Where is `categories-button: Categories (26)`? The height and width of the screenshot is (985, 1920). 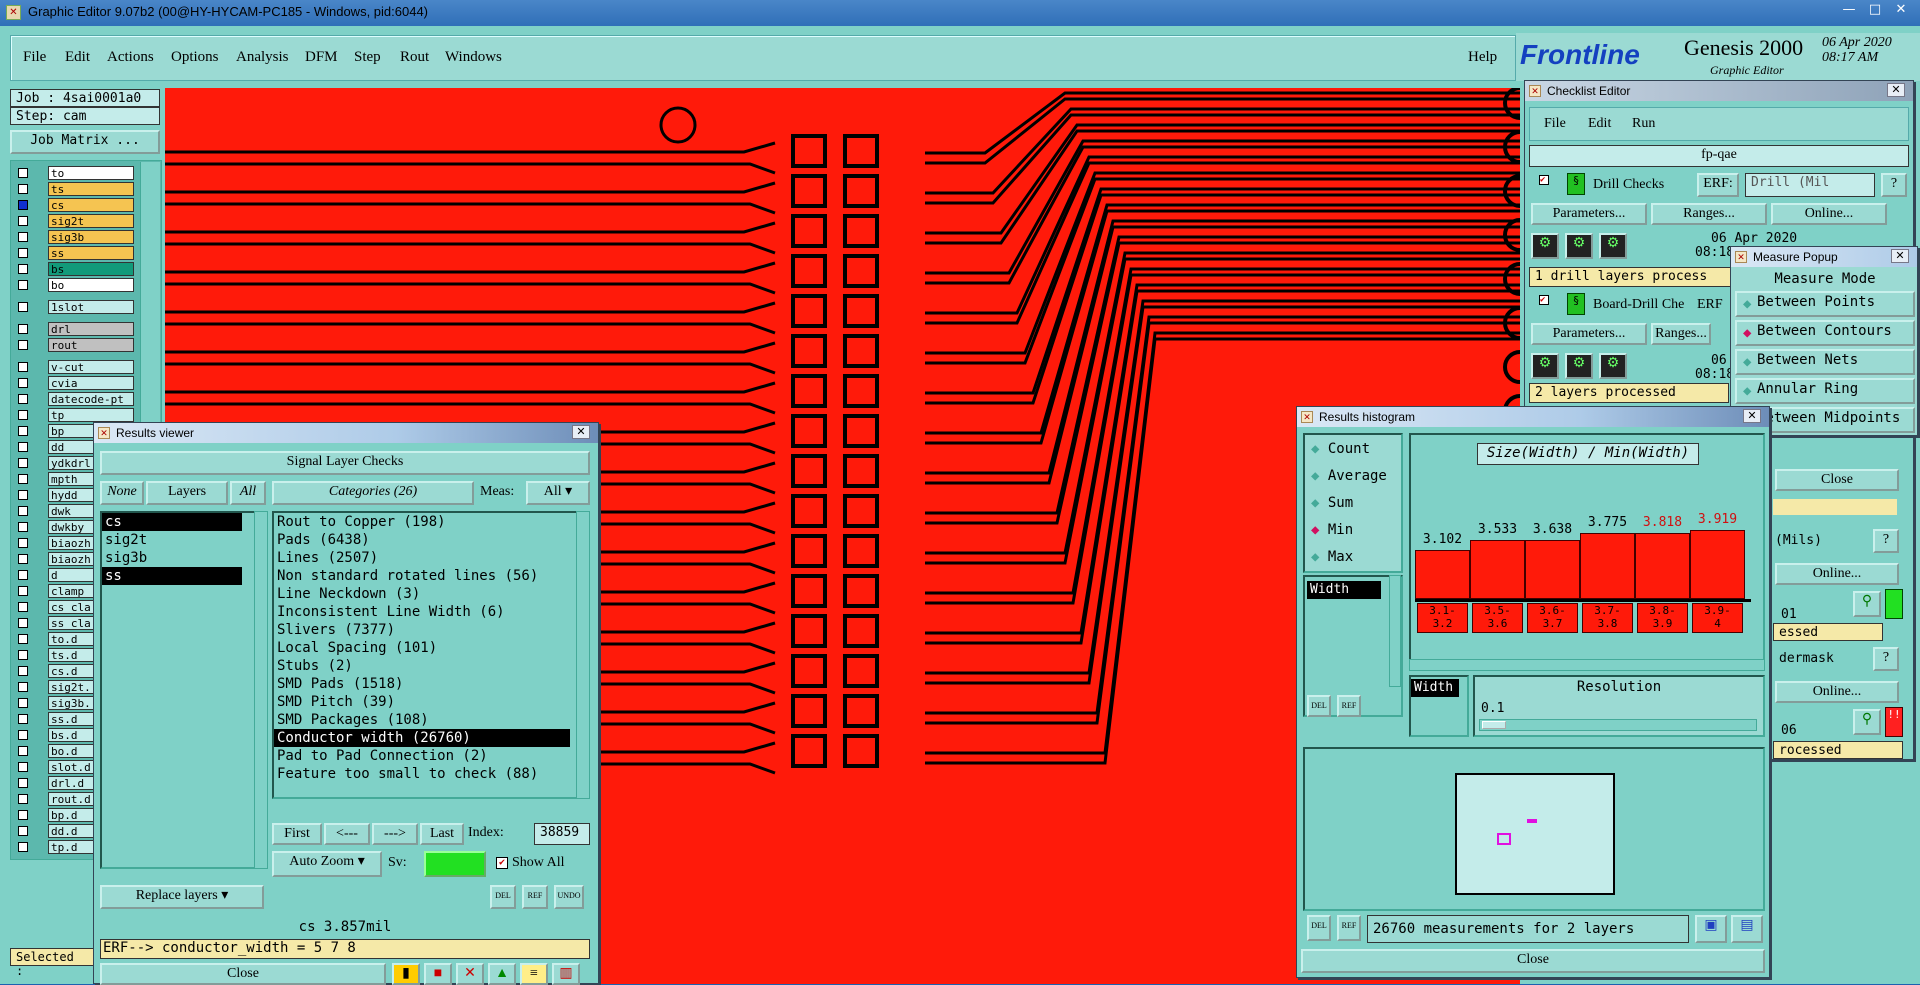 categories-button: Categories (26) is located at coordinates (373, 493).